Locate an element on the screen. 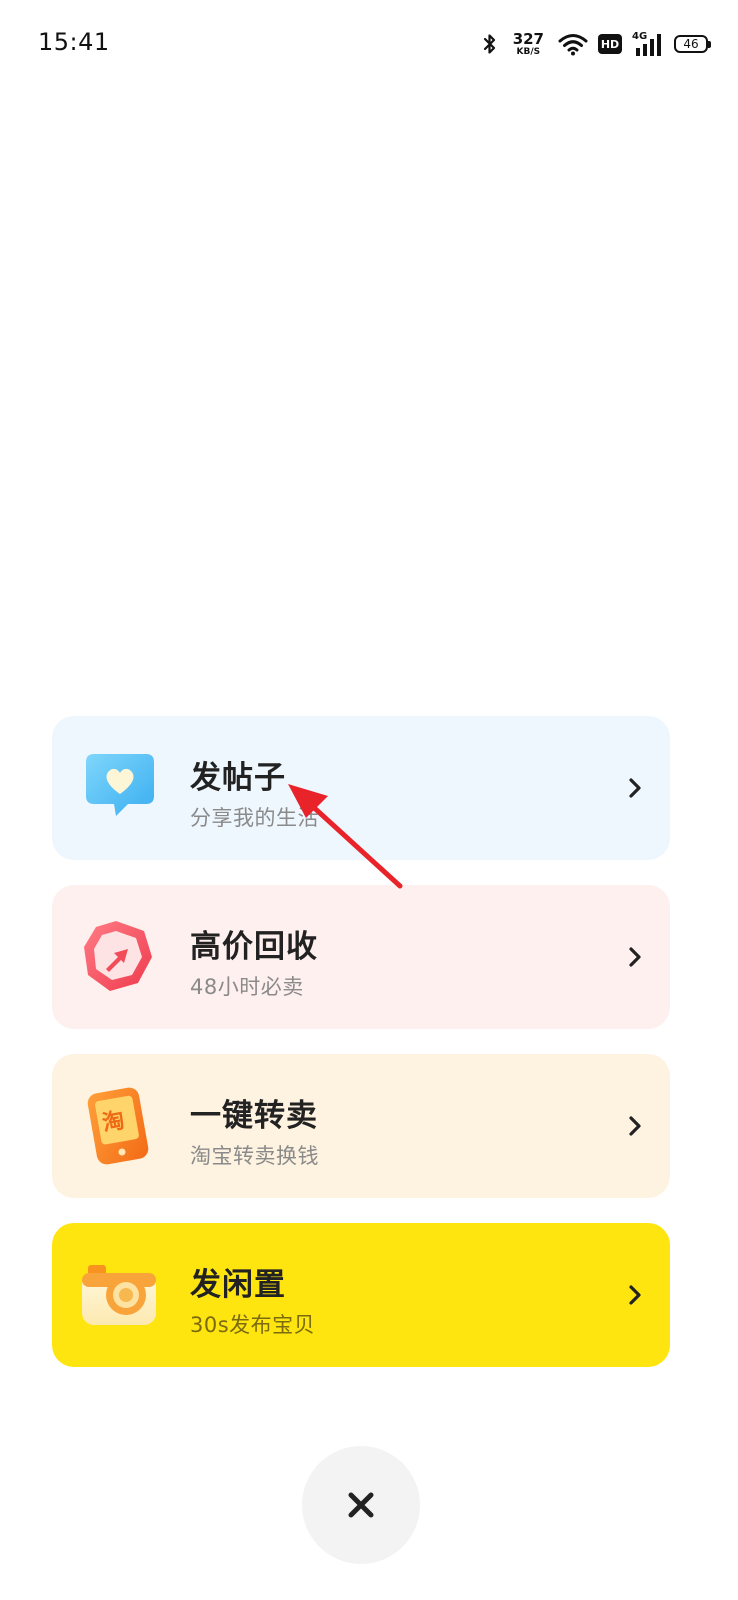 This screenshot has width=738, height=1600. signal-indicator: 4G is located at coordinates (648, 44).